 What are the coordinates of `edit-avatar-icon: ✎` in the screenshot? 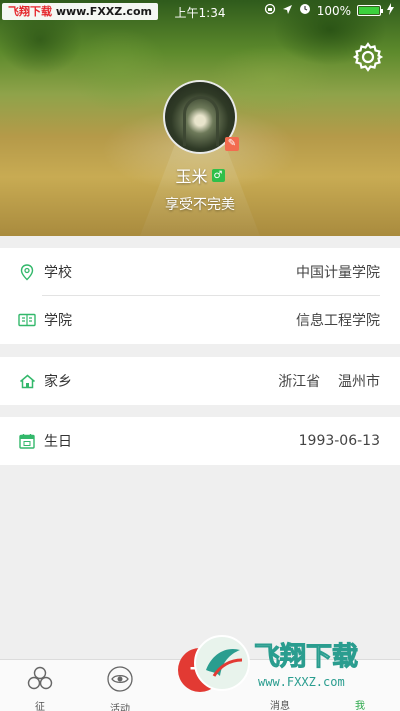 It's located at (232, 144).